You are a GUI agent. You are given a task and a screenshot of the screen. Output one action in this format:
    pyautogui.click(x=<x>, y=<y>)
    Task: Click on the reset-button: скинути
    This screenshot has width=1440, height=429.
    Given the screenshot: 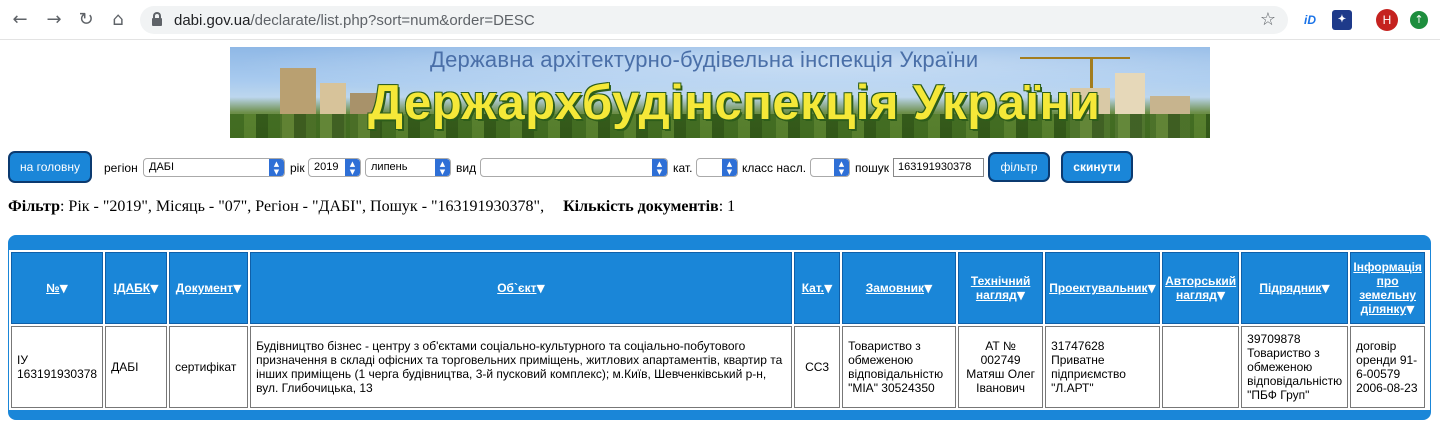 What is the action you would take?
    pyautogui.click(x=1097, y=167)
    